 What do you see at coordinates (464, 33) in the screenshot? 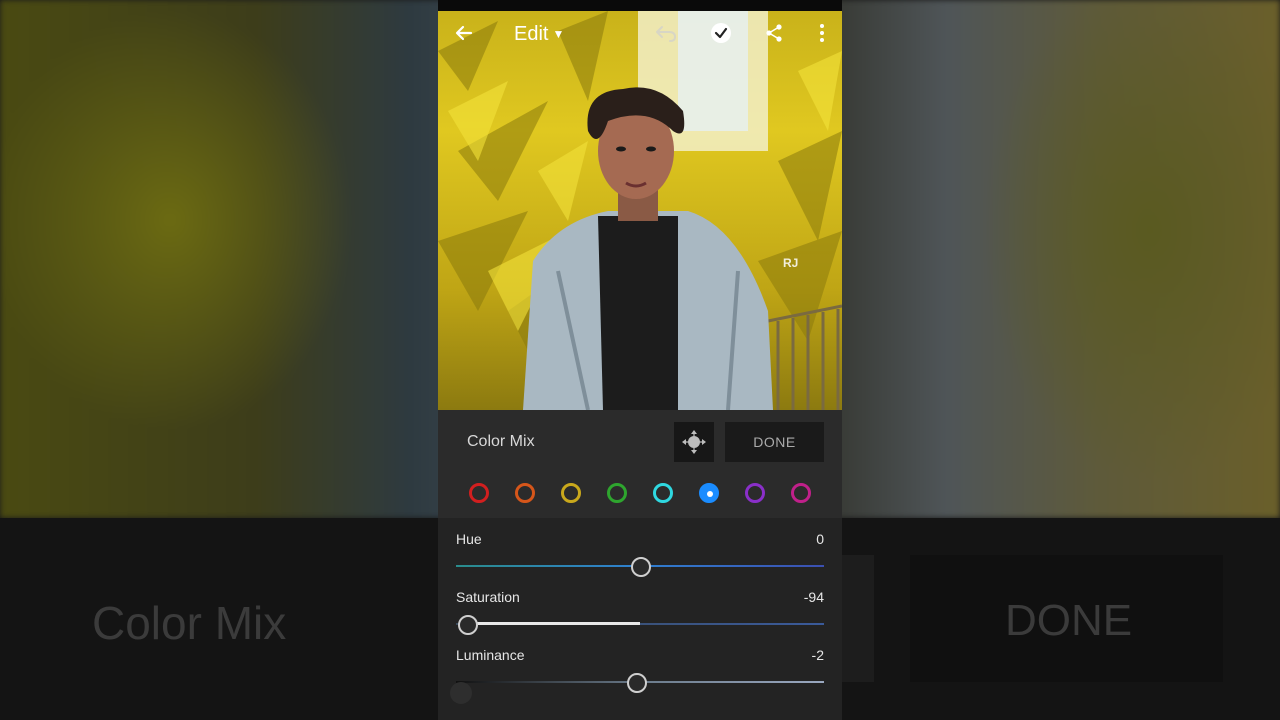
I see `arrow-left-icon` at bounding box center [464, 33].